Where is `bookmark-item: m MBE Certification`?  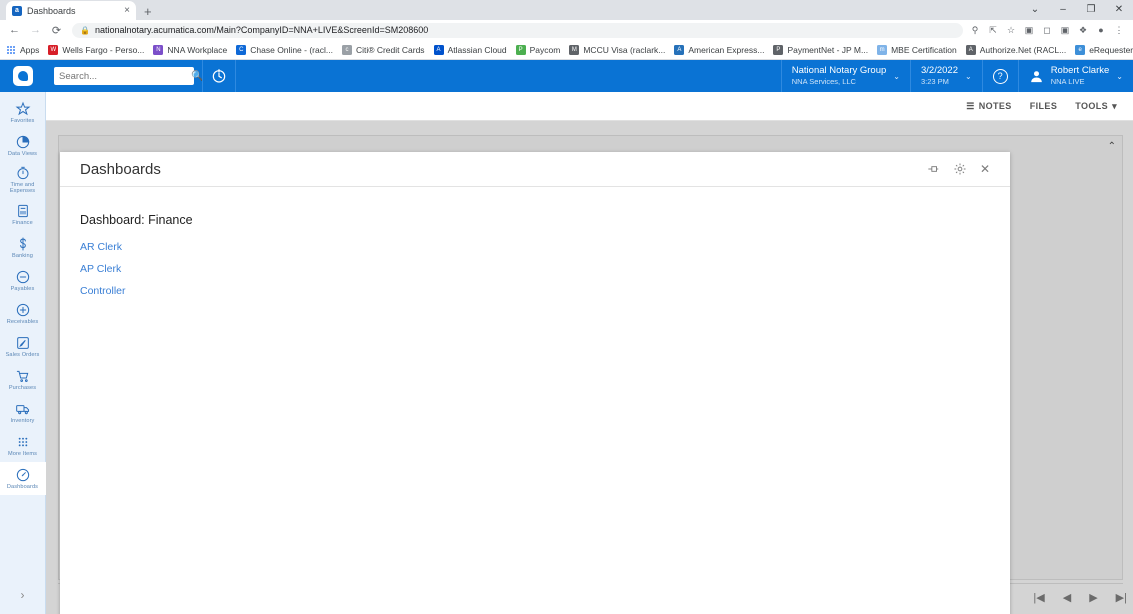 bookmark-item: m MBE Certification is located at coordinates (917, 49).